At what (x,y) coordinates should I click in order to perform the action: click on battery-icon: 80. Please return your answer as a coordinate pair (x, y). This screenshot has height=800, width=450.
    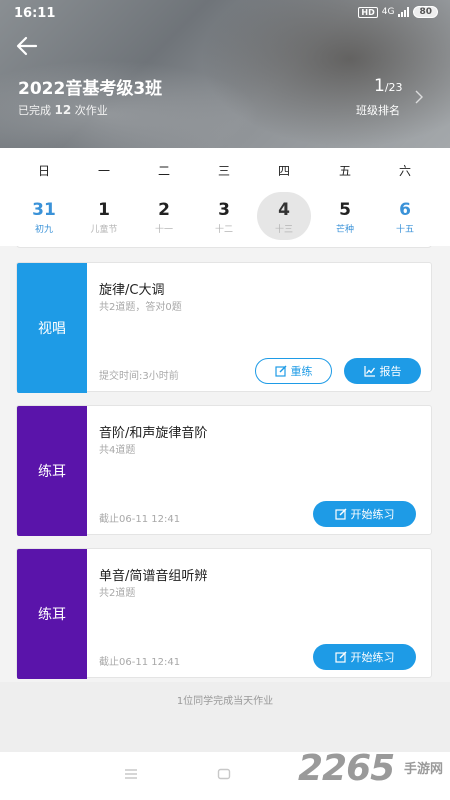
    Looking at the image, I should click on (425, 12).